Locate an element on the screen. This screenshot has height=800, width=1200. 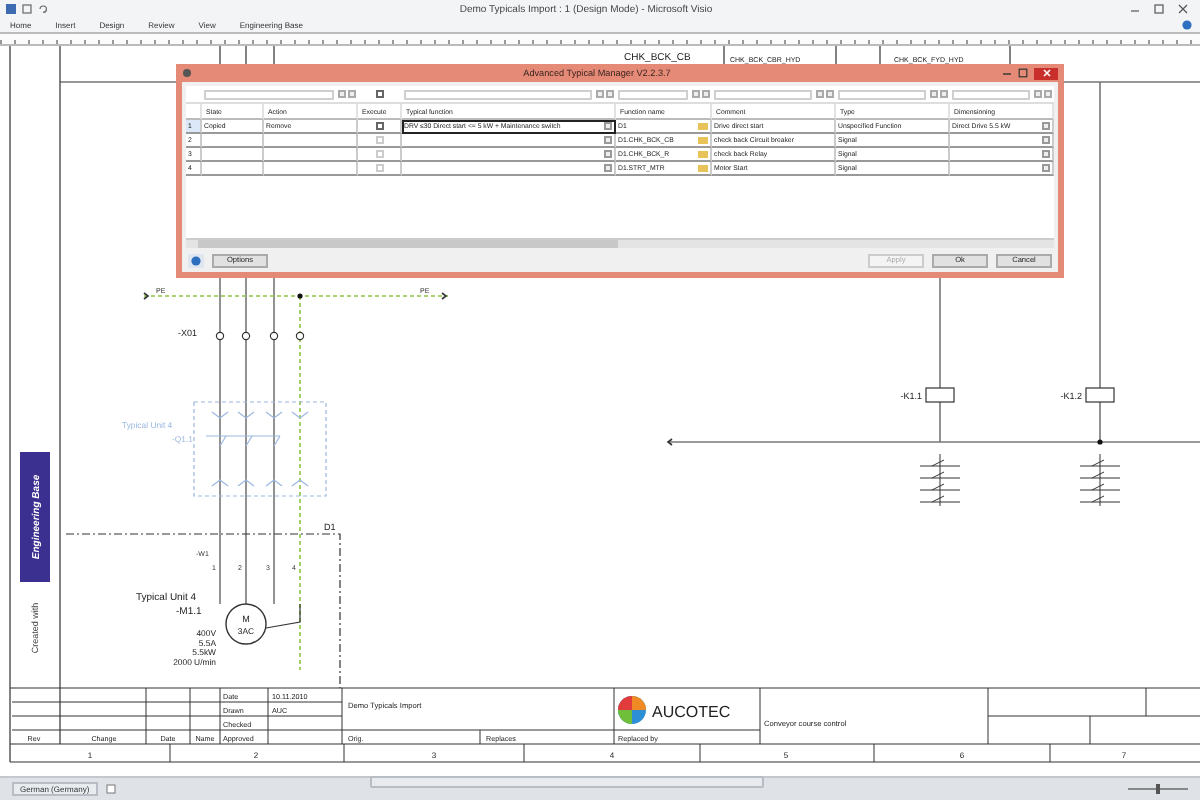
badge-background is located at coordinates (35, 517).